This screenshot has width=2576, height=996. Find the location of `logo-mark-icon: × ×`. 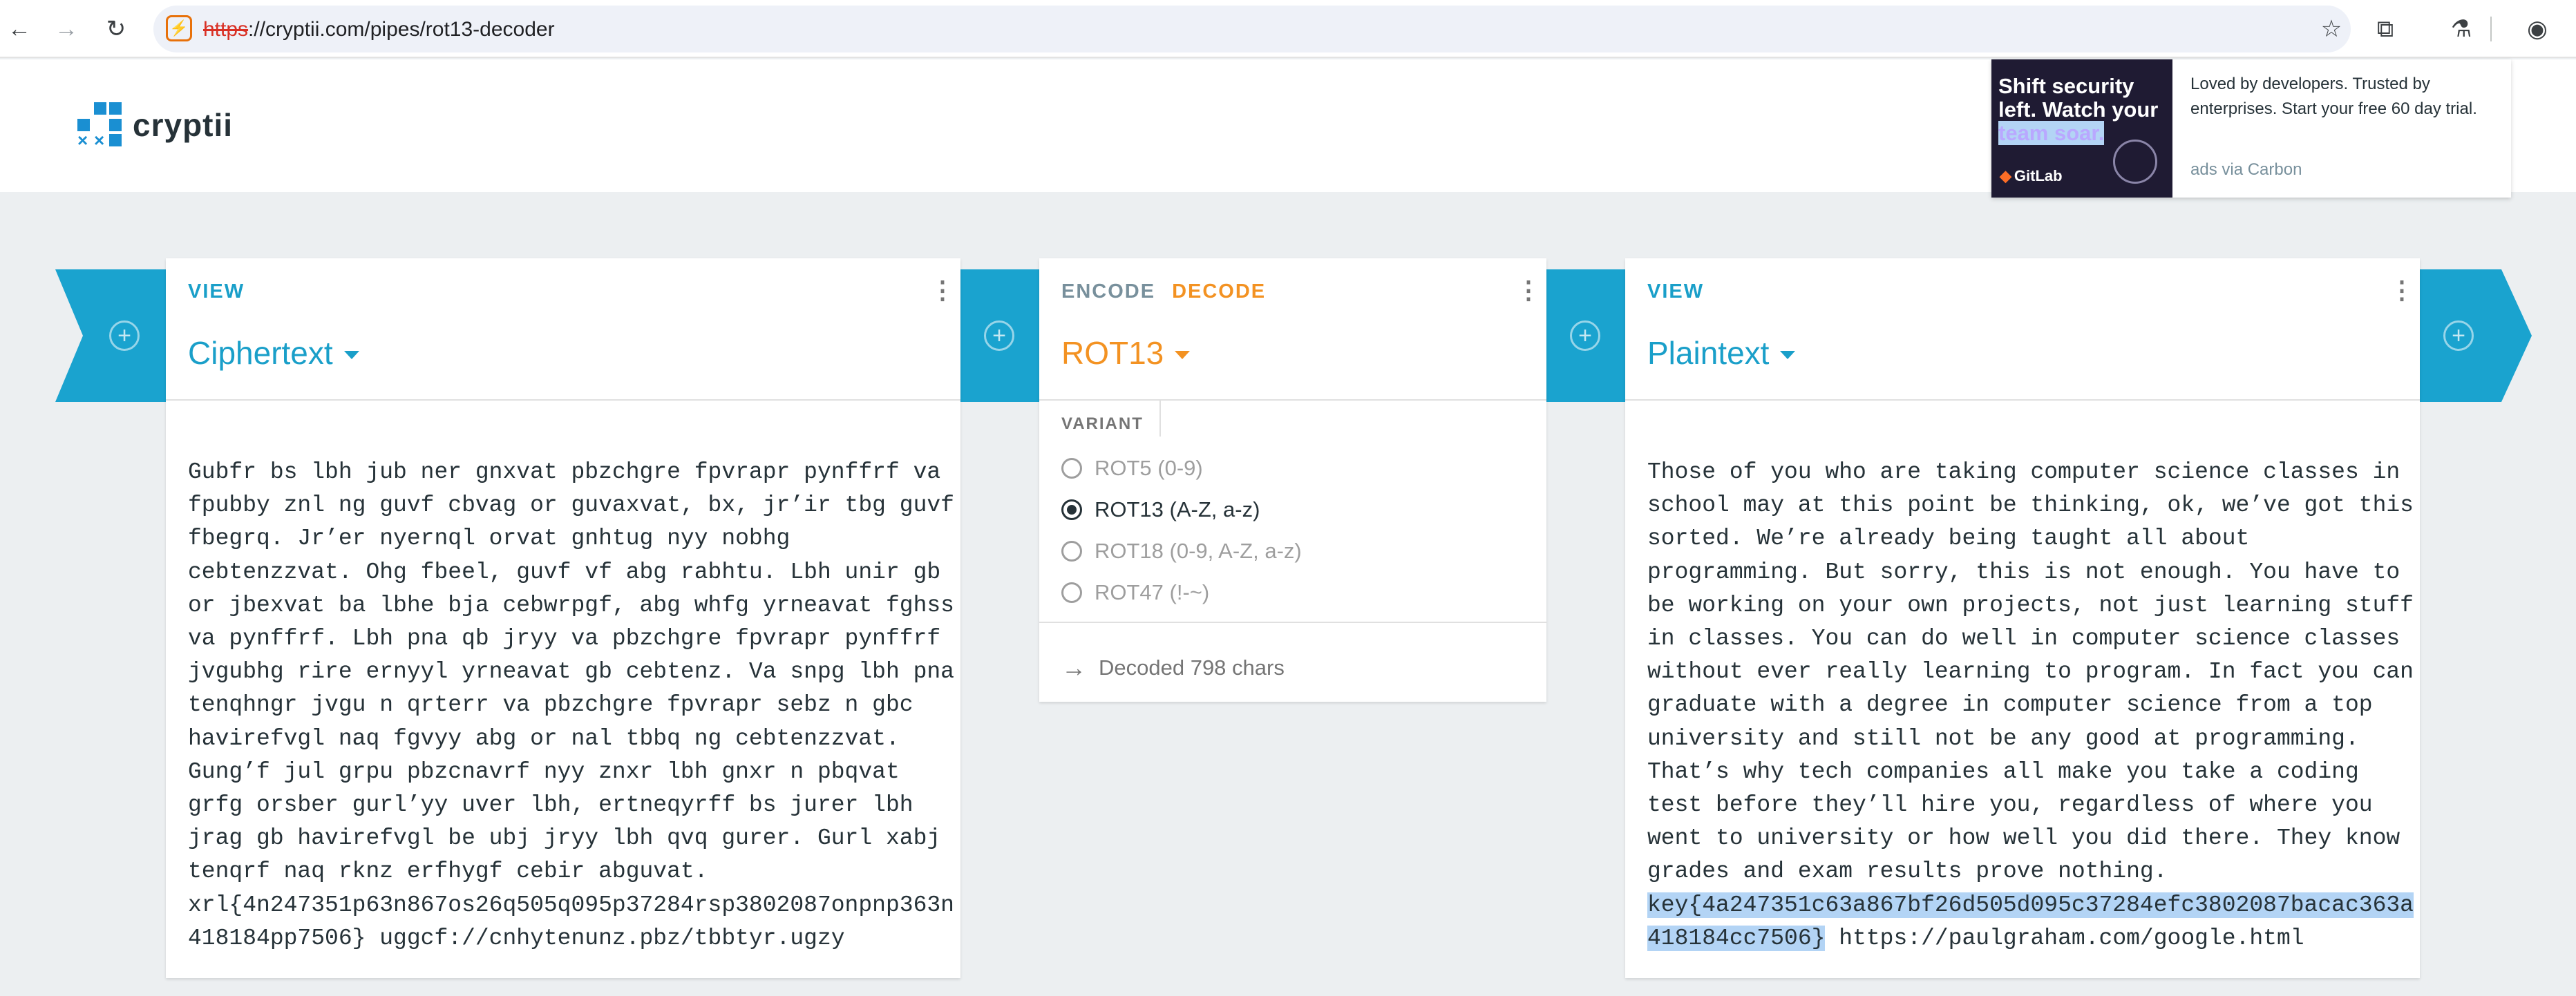

logo-mark-icon: × × is located at coordinates (100, 126).